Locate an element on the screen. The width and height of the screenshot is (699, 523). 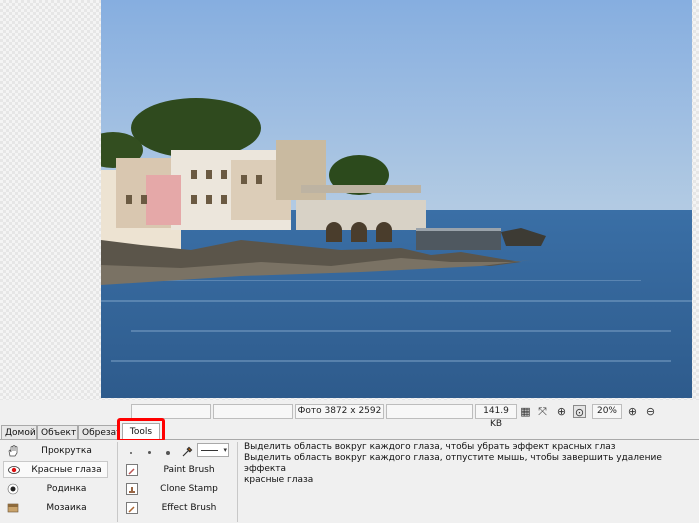
tab-strip: Домой Объект Обрезат Tools is located at coordinates (349, 431).